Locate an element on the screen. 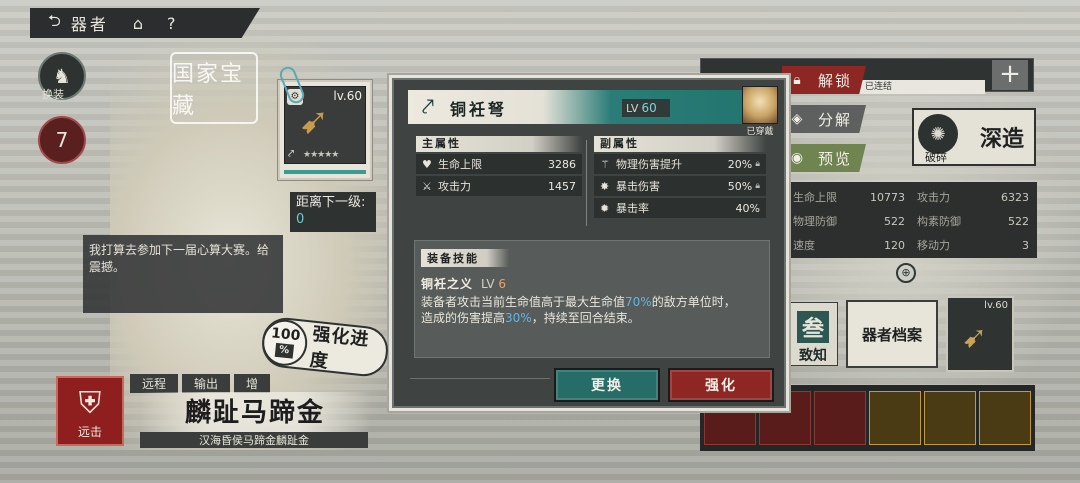  eye-icon: ◉ is located at coordinates (798, 158).